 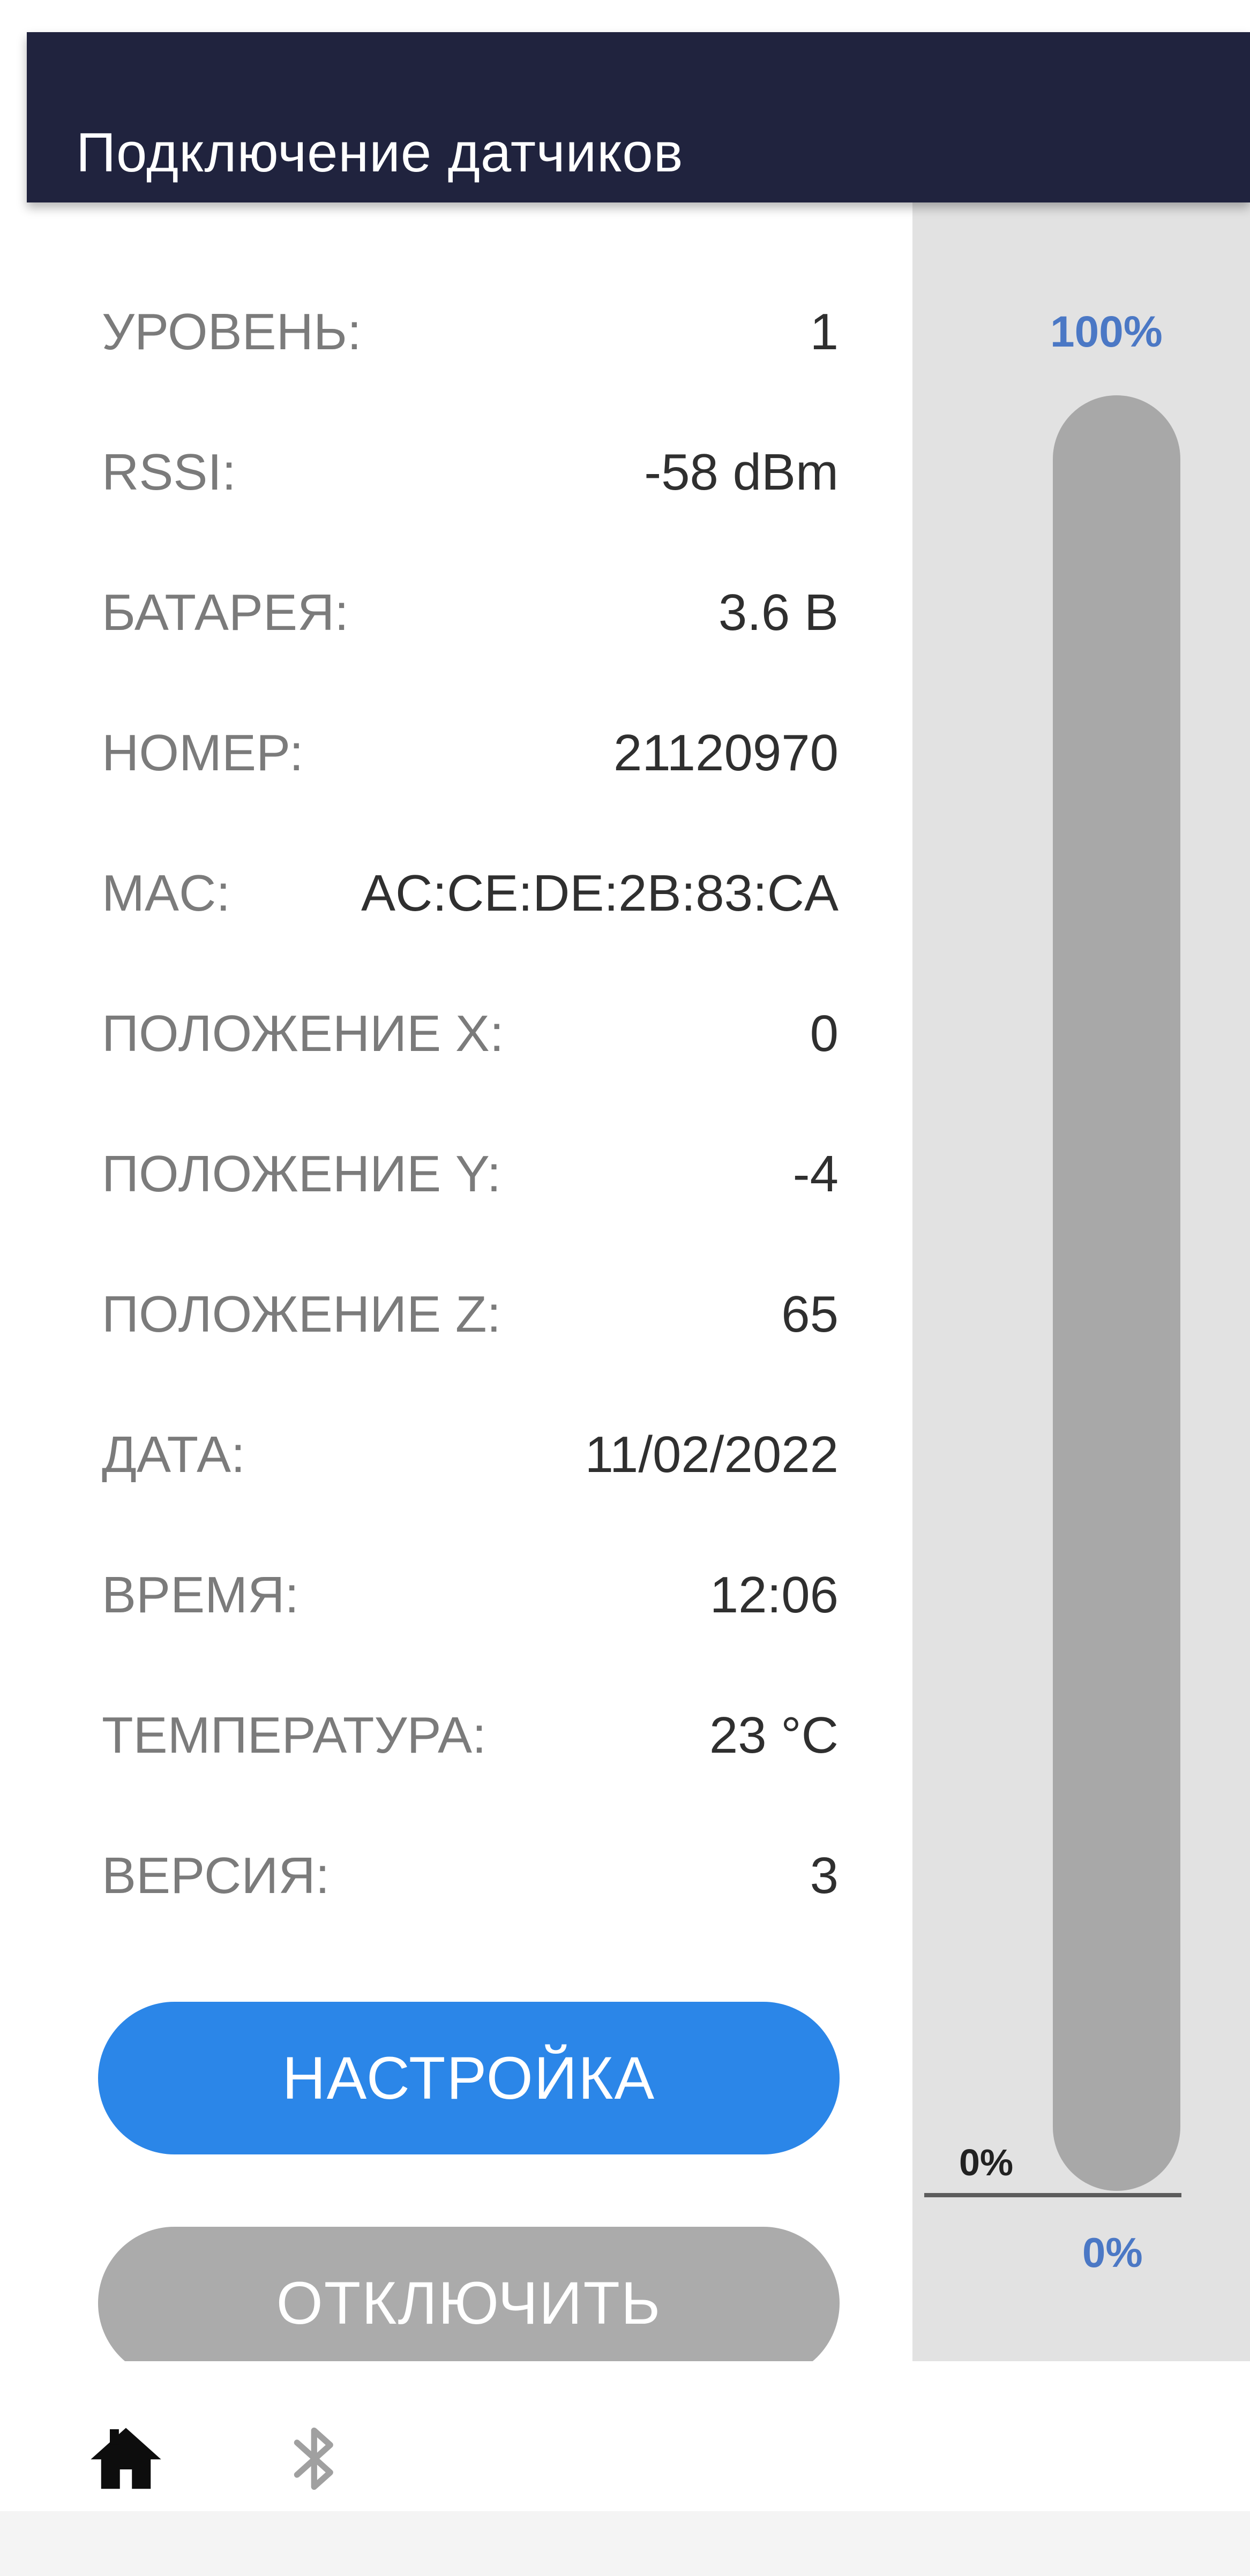 I want to click on info-value: 23 °C, so click(x=774, y=1735).